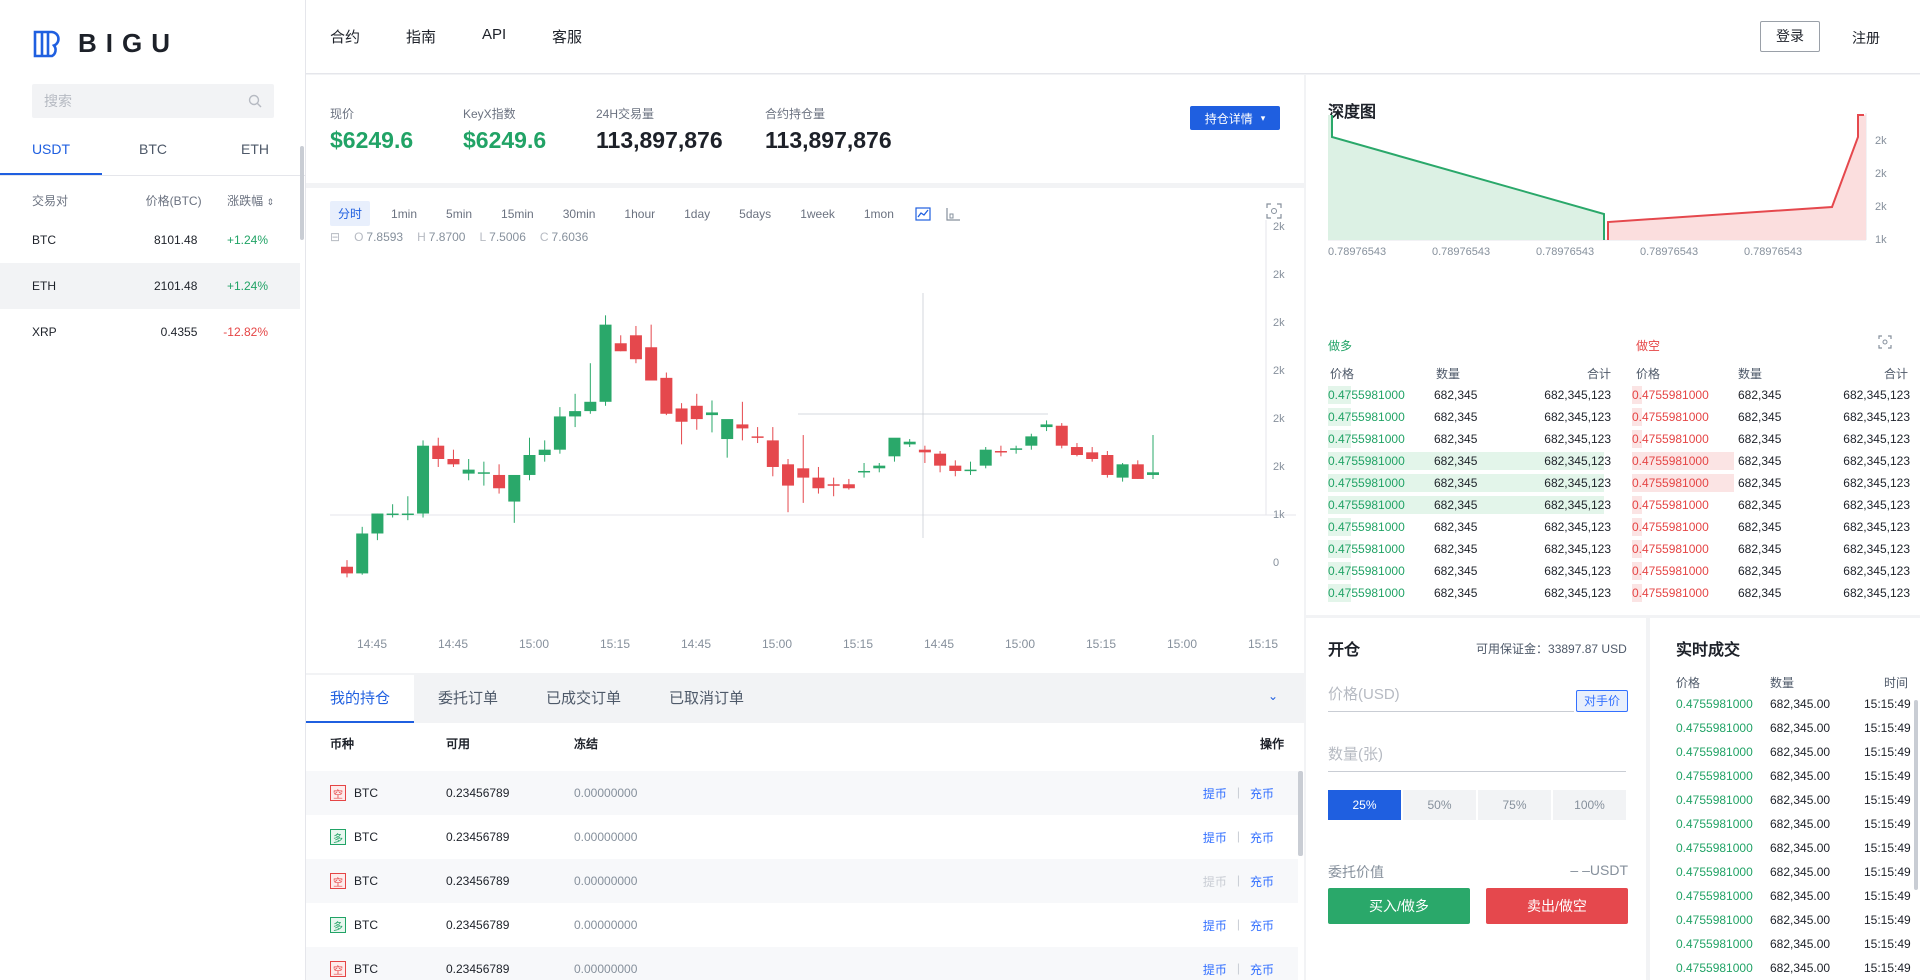  Describe the element at coordinates (639, 214) in the screenshot. I see `tf-1hour: 1hour` at that location.